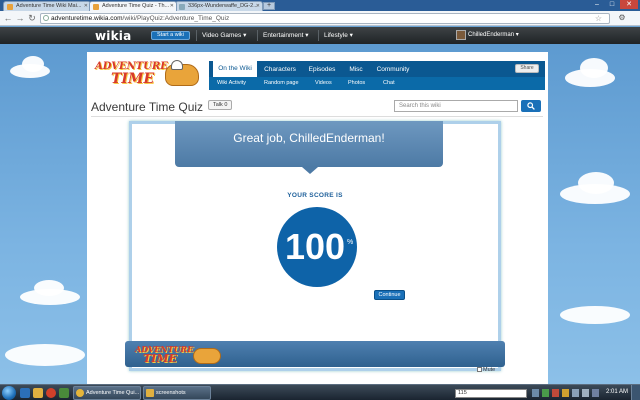 The width and height of the screenshot is (640, 400). Describe the element at coordinates (597, 4) in the screenshot. I see `minimize-button: –` at that location.